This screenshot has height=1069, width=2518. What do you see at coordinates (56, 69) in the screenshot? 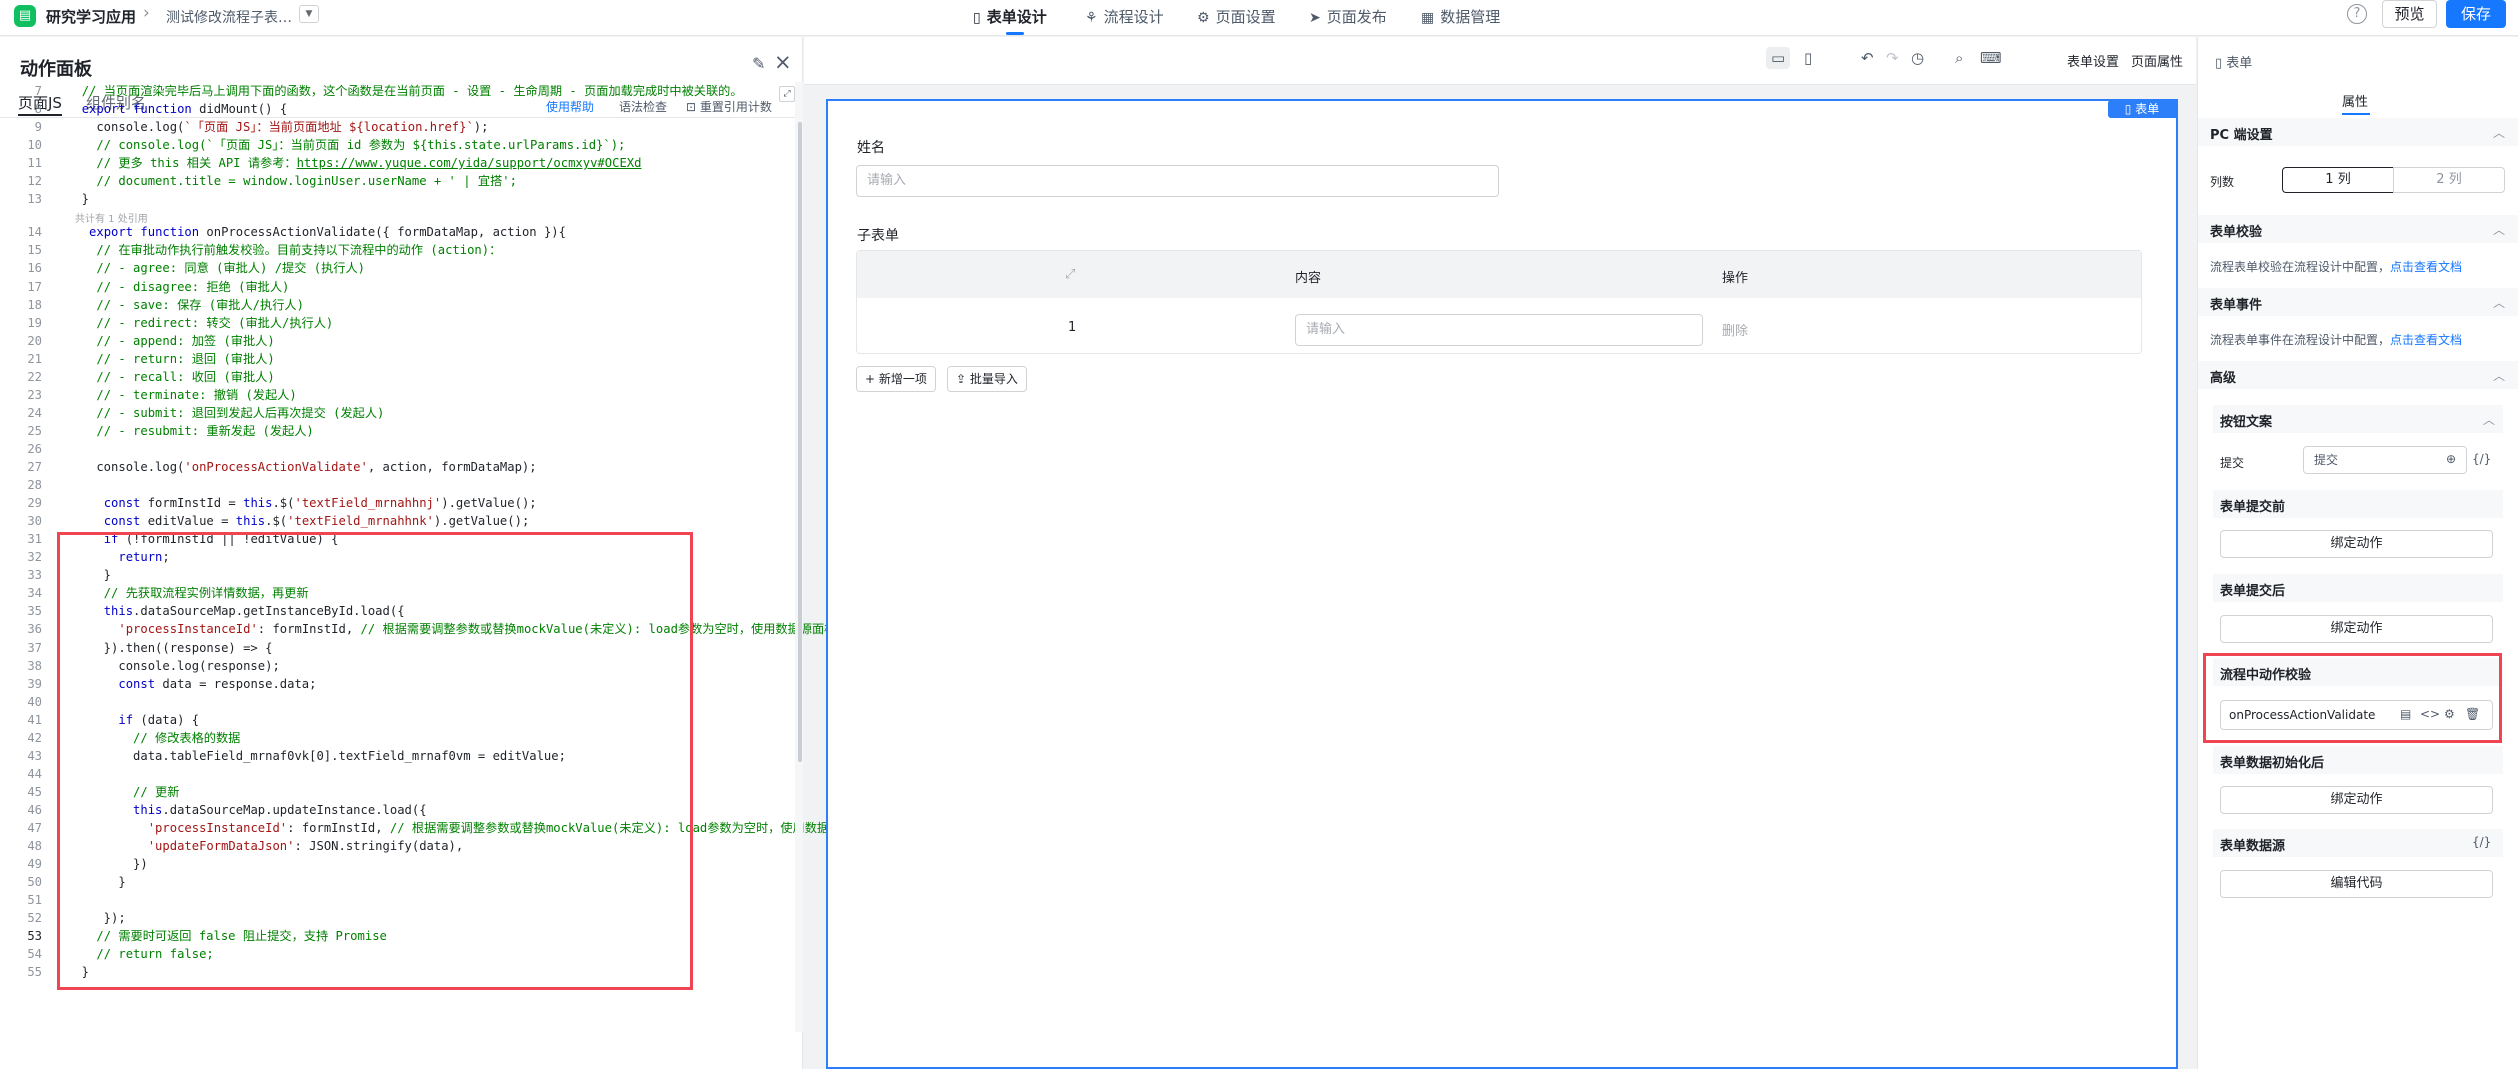
I see `panel-title: 动作面板` at bounding box center [56, 69].